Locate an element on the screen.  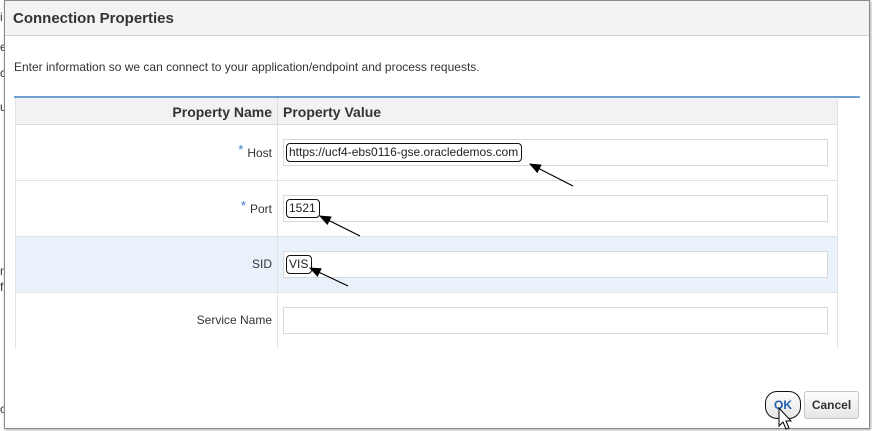
host-value: https://ucf4-ebs0116-gse.oracledemos.com is located at coordinates (404, 152).